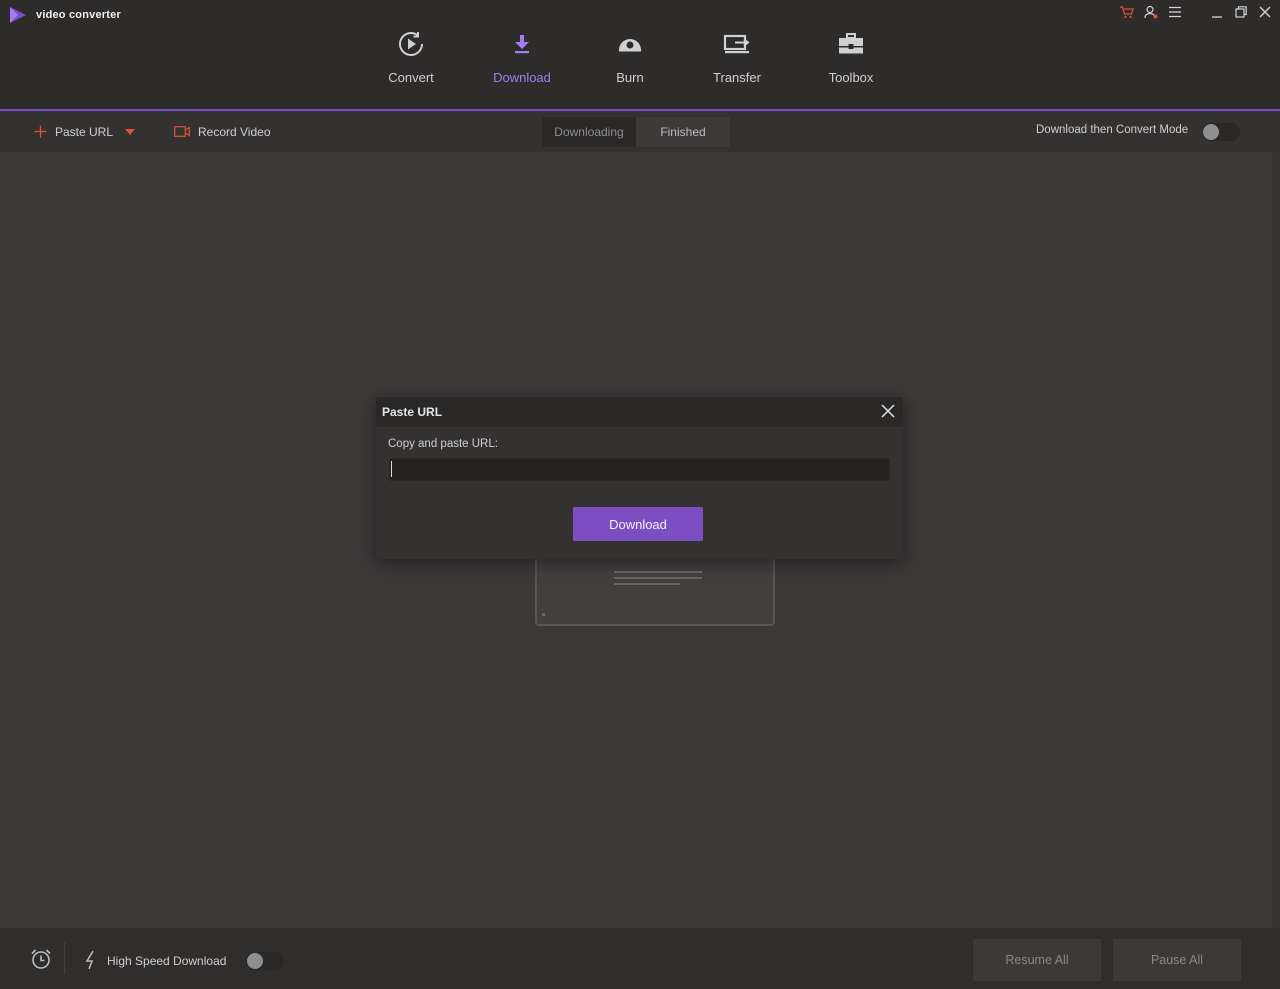 This screenshot has width=1280, height=989. I want to click on nav-label: Download, so click(522, 77).